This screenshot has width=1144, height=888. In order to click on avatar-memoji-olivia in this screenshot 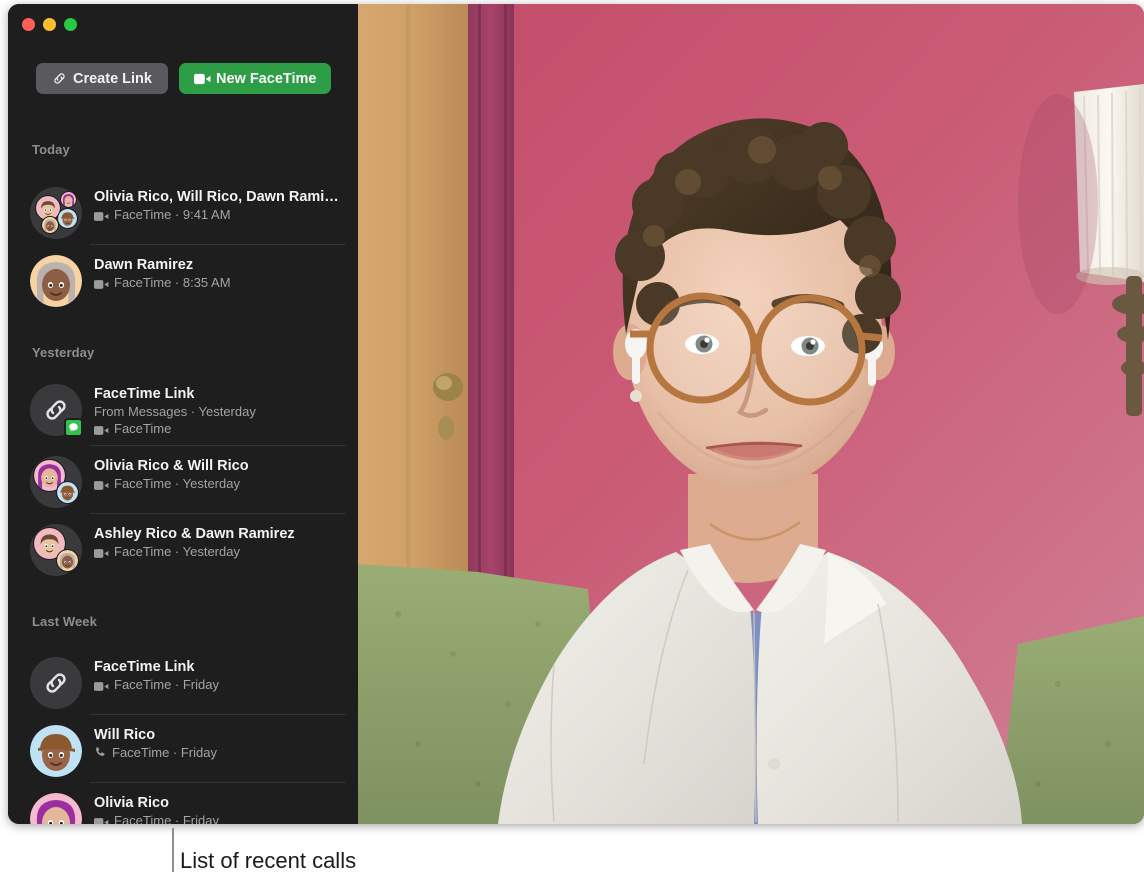, I will do `click(56, 808)`.